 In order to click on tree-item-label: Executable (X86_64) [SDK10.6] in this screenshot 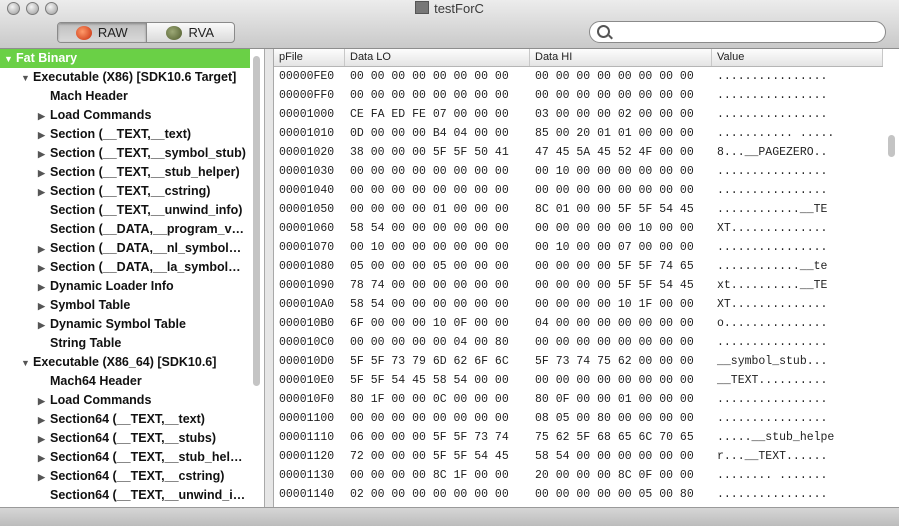, I will do `click(125, 362)`.